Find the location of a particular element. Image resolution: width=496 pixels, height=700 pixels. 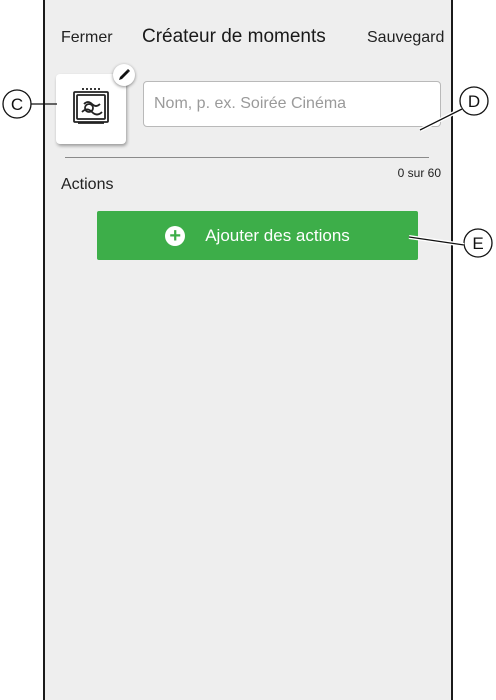

actions-counter: 0 sur 60 is located at coordinates (419, 173).